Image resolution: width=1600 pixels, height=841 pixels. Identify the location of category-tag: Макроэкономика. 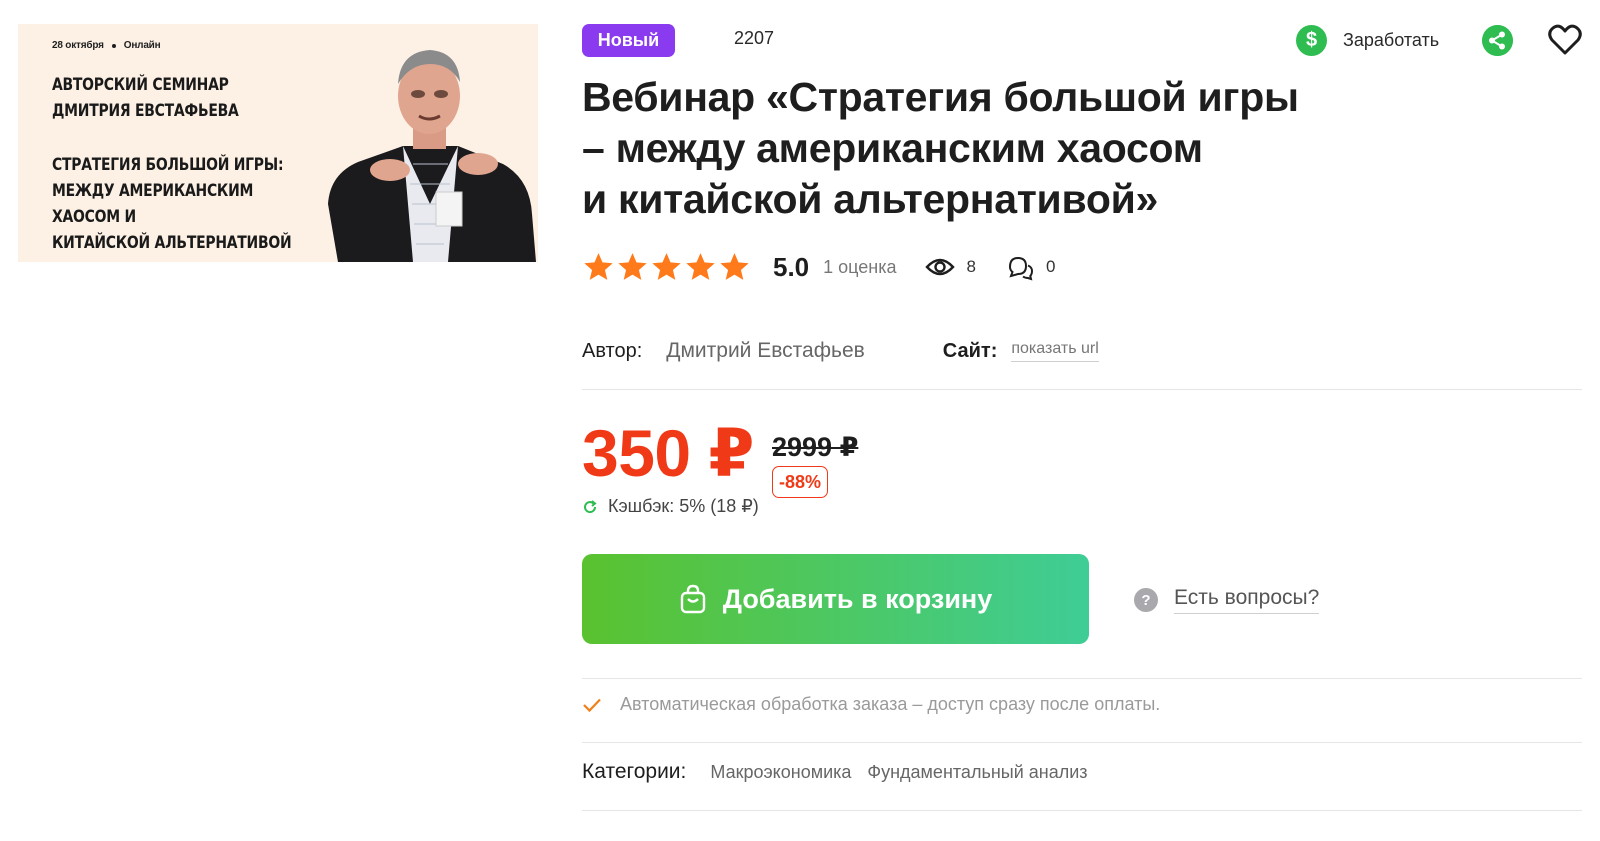
(780, 772).